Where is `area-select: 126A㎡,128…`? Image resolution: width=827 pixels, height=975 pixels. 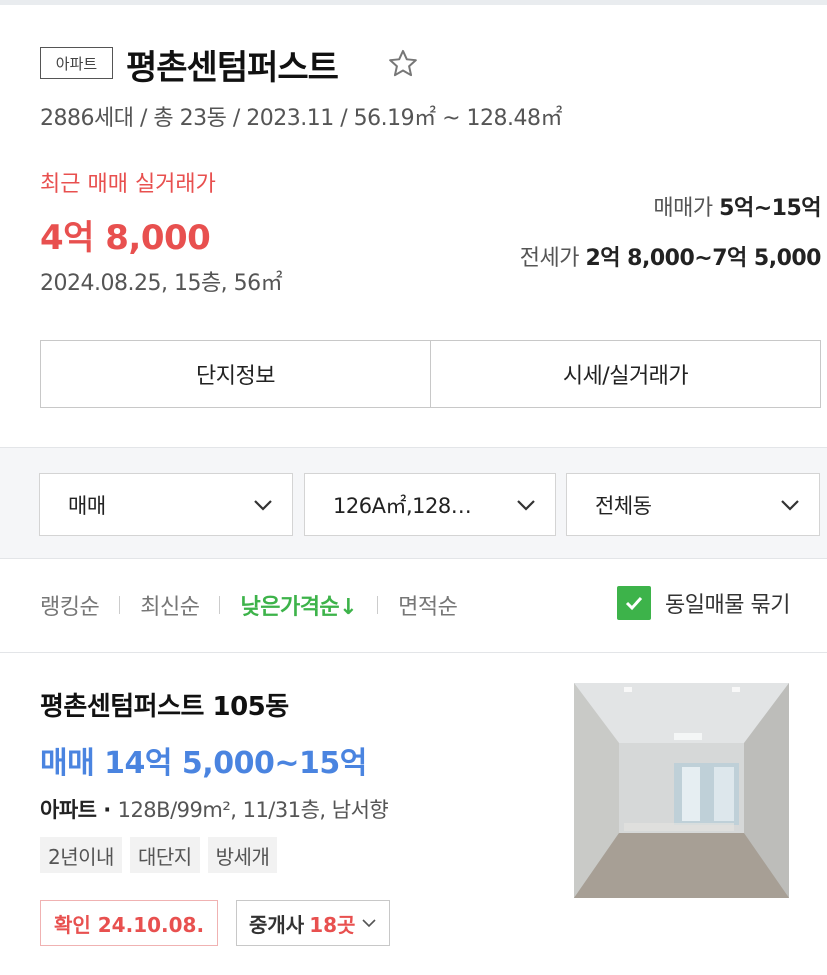 area-select: 126A㎡,128… is located at coordinates (430, 504).